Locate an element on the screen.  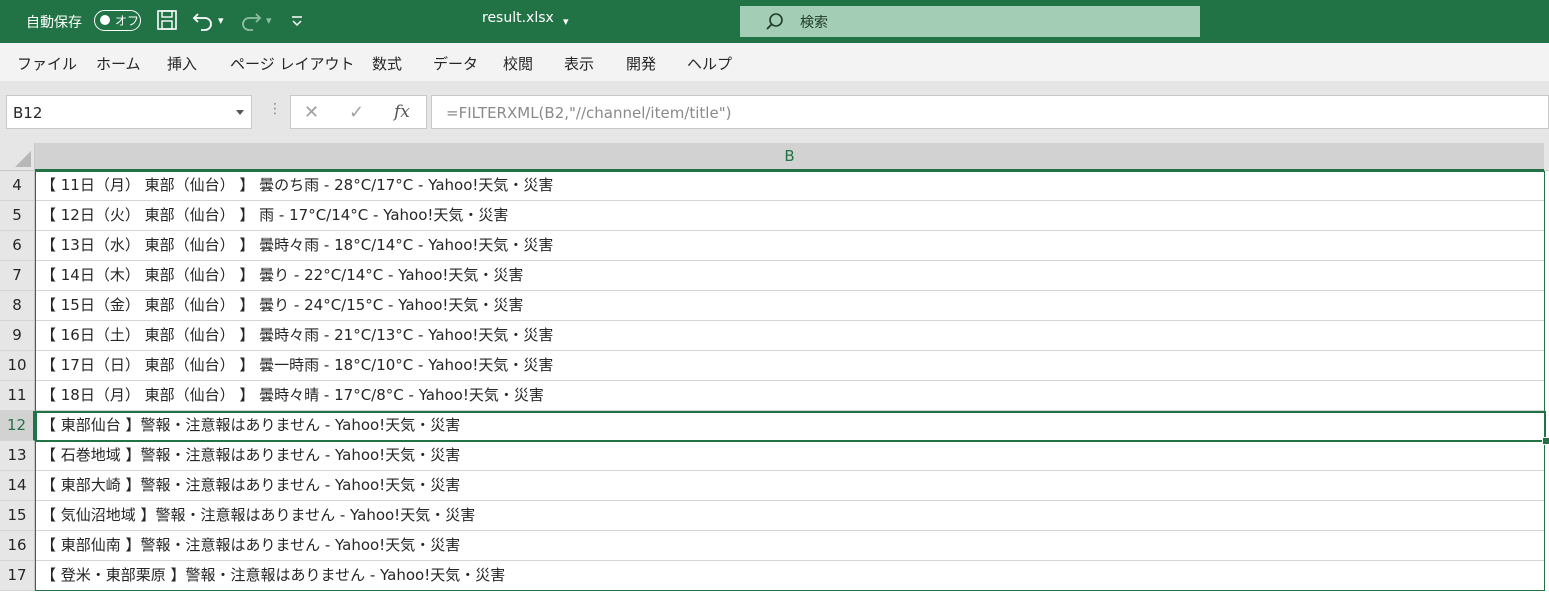
table-row: 16 【 東部仙南 】警報・注意報はありません - Yahoo!天気・災害 is located at coordinates (774, 546).